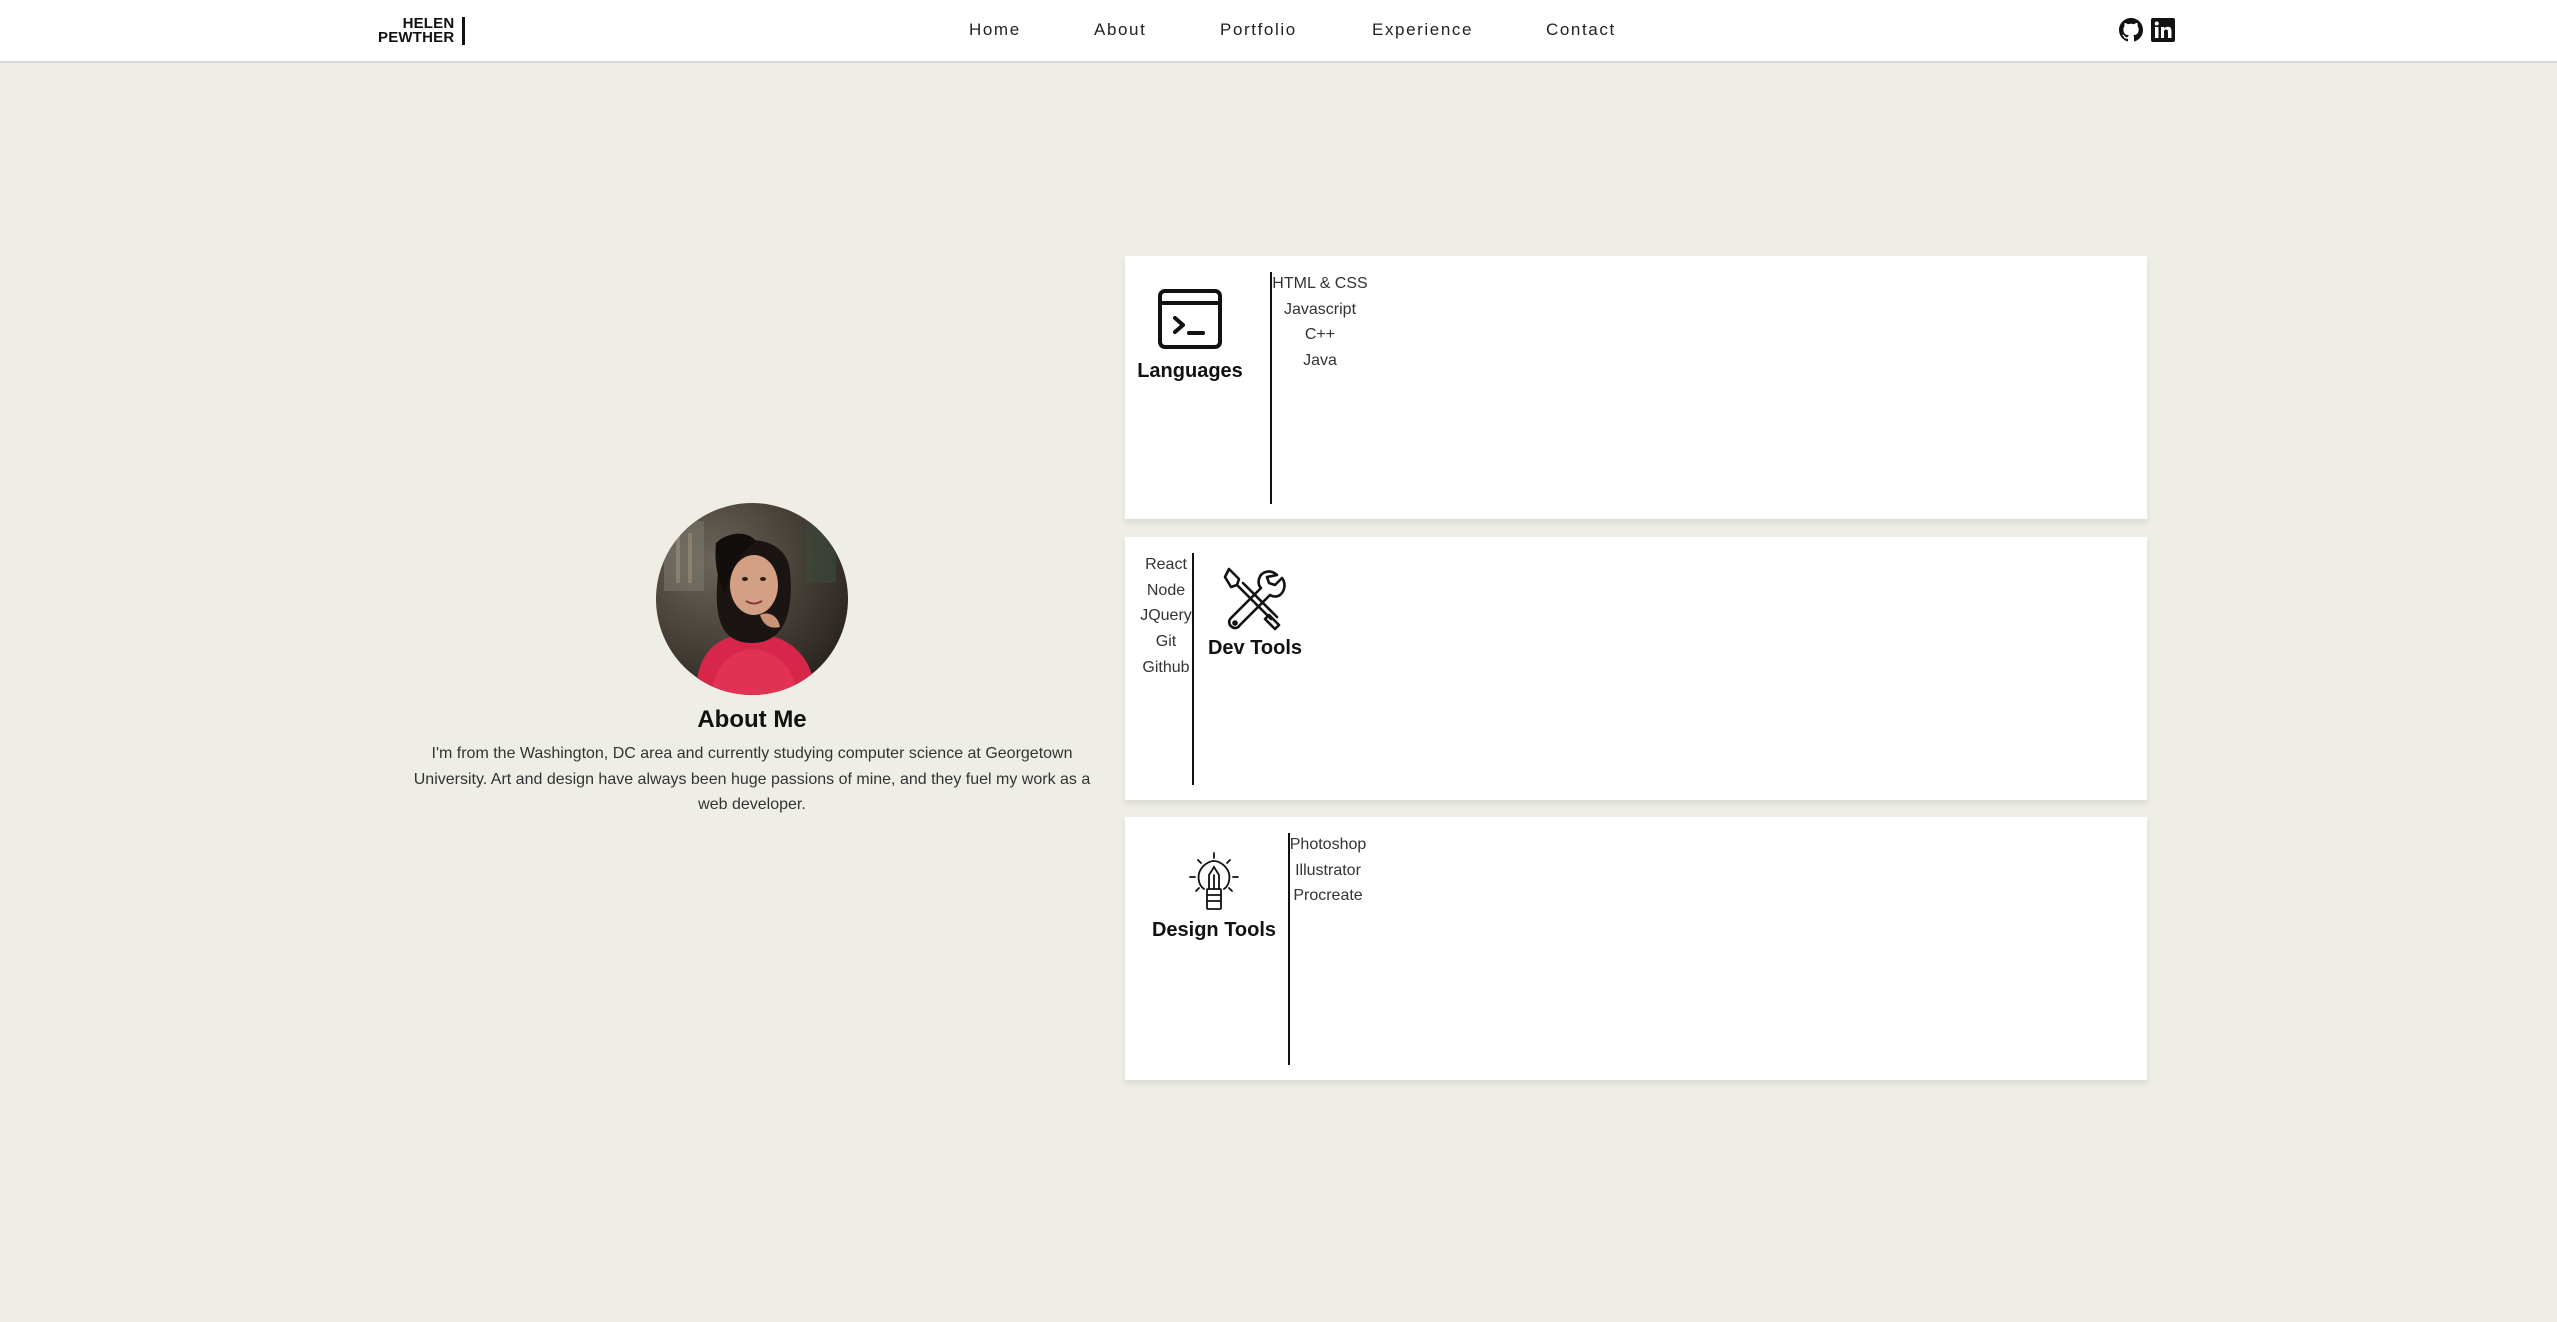  What do you see at coordinates (1636, 387) in the screenshot?
I see `languages-card: Languages HTML & CSS Javascript C++ Java` at bounding box center [1636, 387].